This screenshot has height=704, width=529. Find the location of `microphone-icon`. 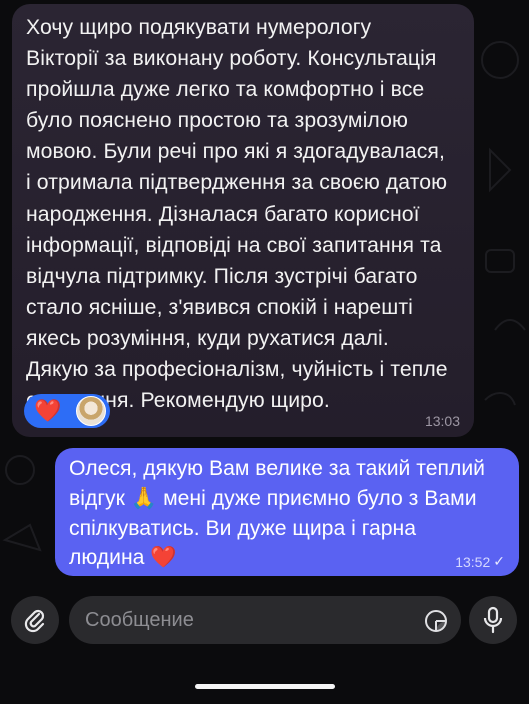

microphone-icon is located at coordinates (493, 620).